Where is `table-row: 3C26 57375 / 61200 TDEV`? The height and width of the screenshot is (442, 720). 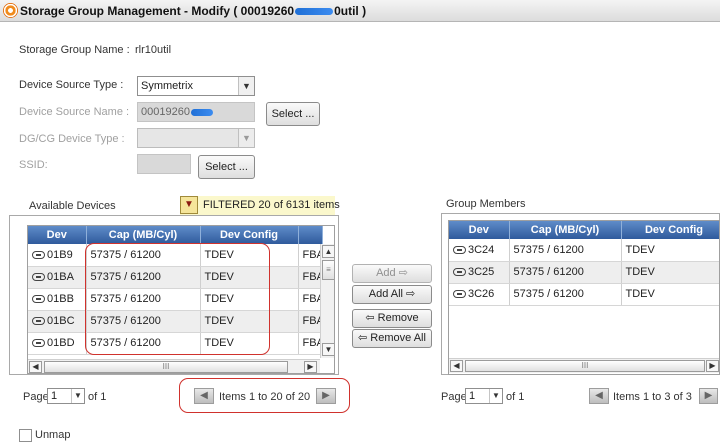 table-row: 3C26 57375 / 61200 TDEV is located at coordinates (584, 294).